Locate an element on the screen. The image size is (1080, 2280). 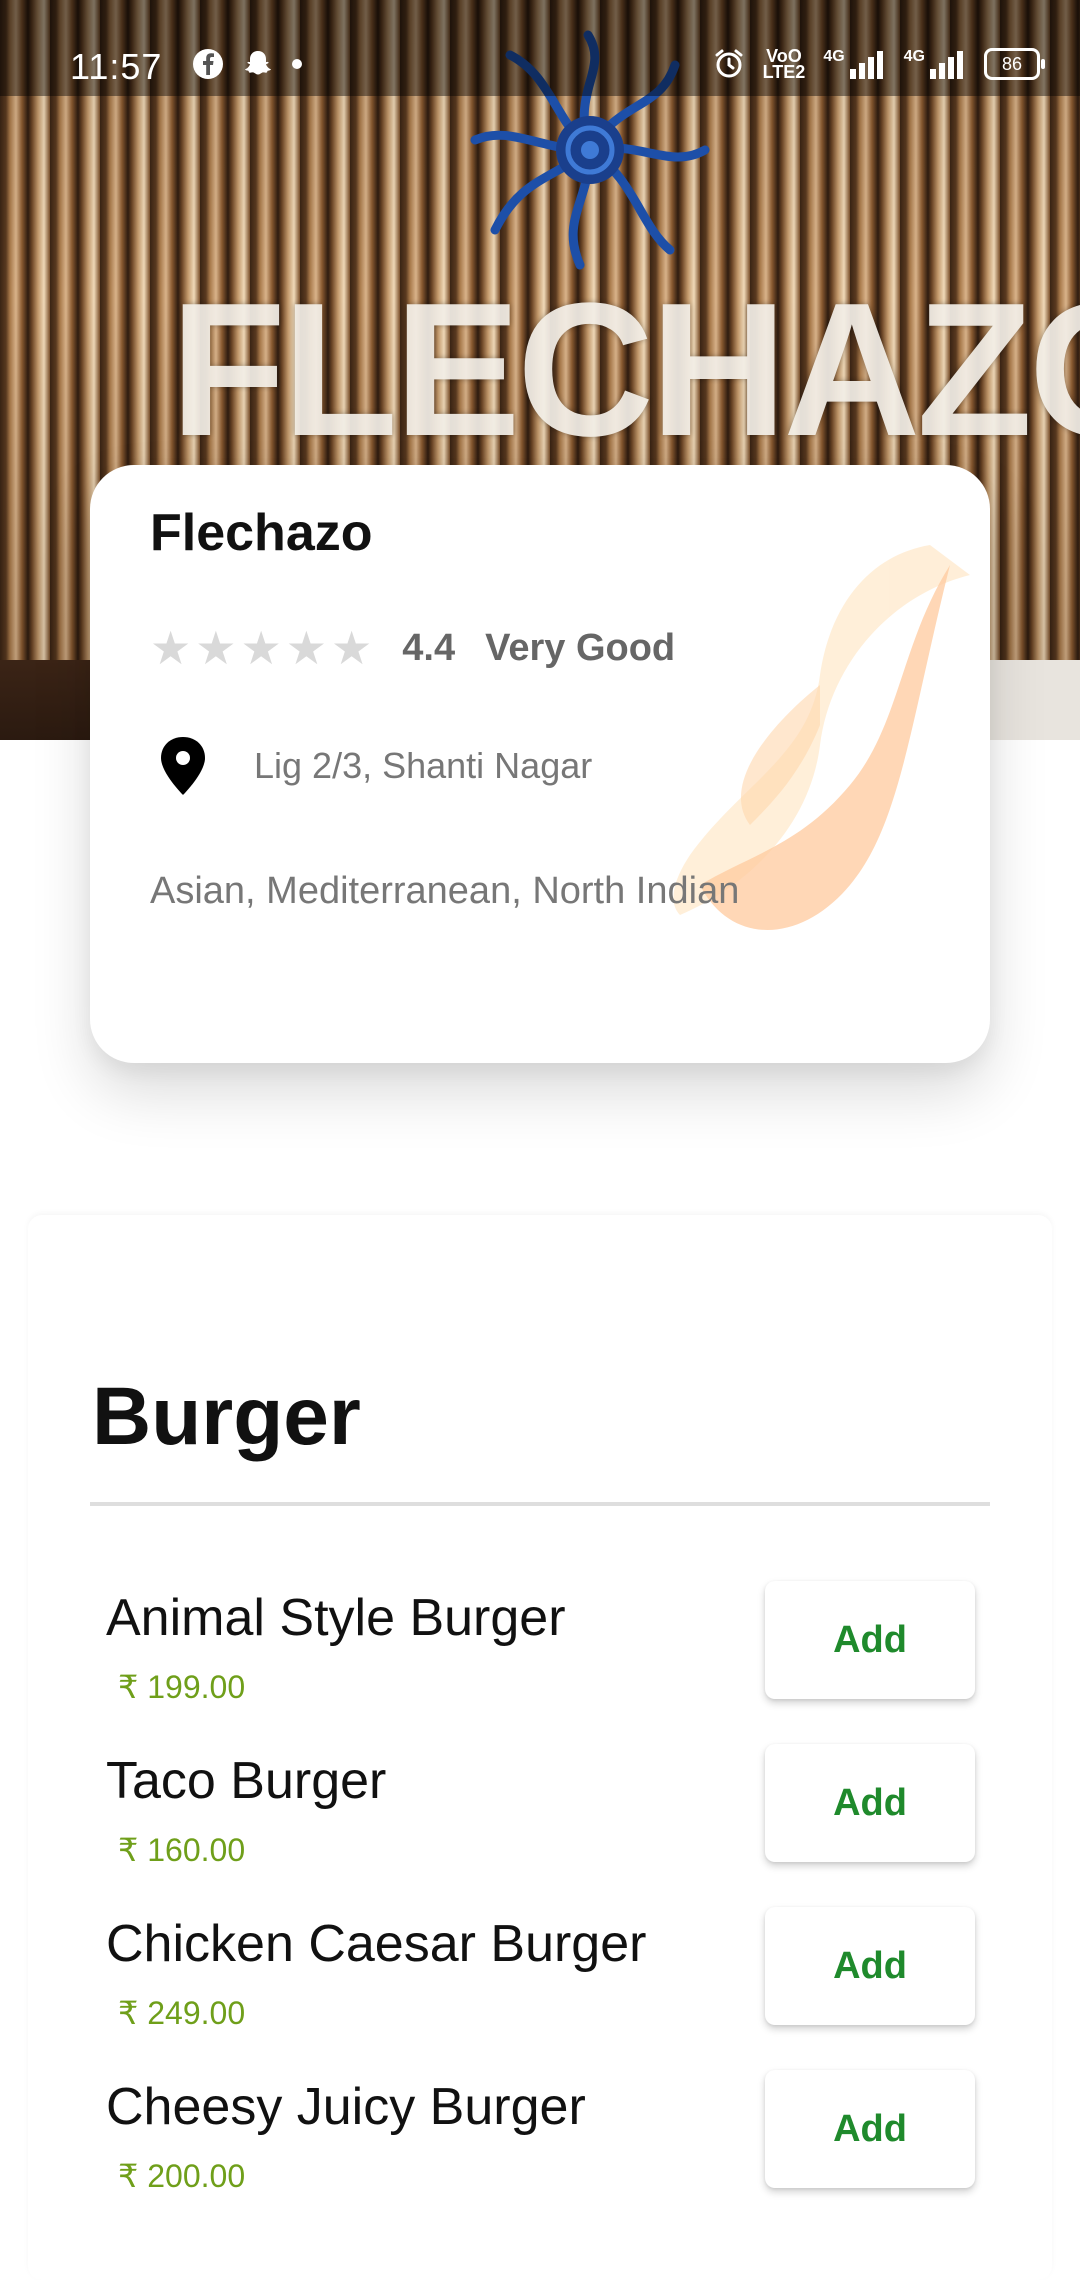
signal-1: 4G is located at coordinates (854, 64).